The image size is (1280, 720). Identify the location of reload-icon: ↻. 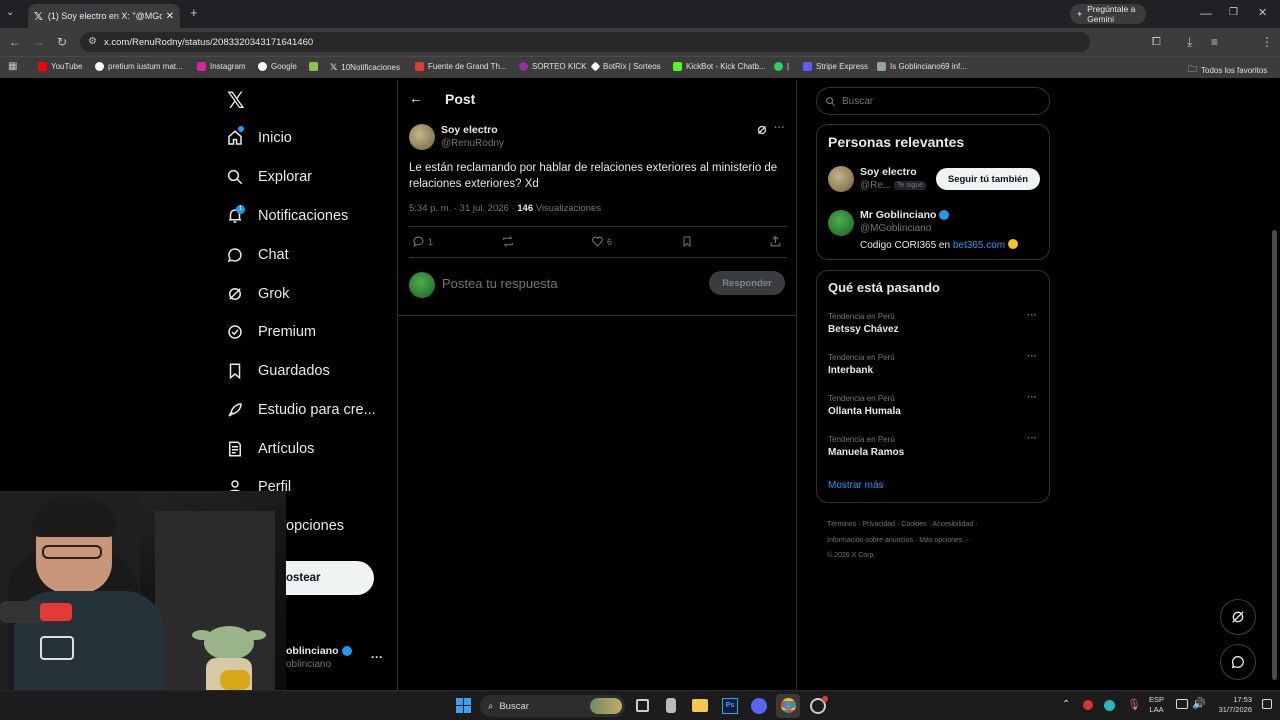
(62, 42).